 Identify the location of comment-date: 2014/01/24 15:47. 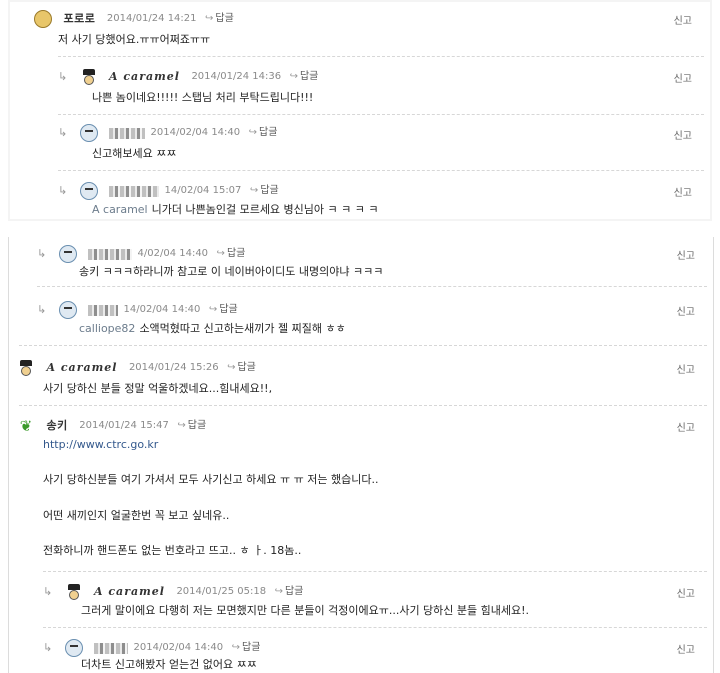
(124, 425).